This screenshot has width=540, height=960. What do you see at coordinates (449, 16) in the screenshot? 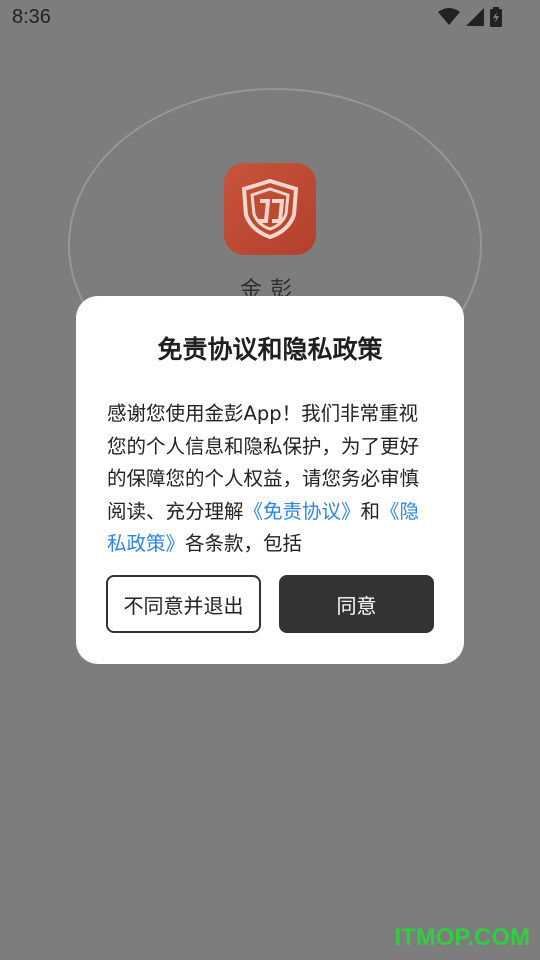
I see `wifi-icon` at bounding box center [449, 16].